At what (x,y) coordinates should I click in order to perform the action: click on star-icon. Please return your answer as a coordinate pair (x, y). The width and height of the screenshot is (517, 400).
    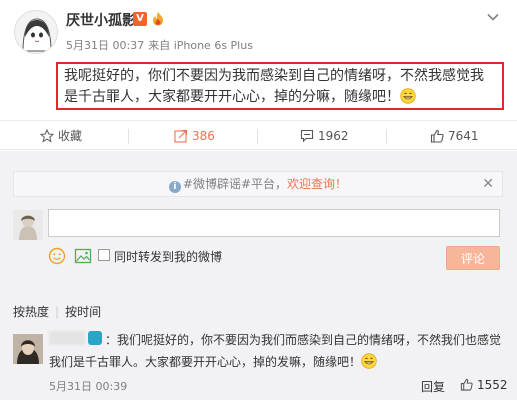
    Looking at the image, I should click on (47, 136).